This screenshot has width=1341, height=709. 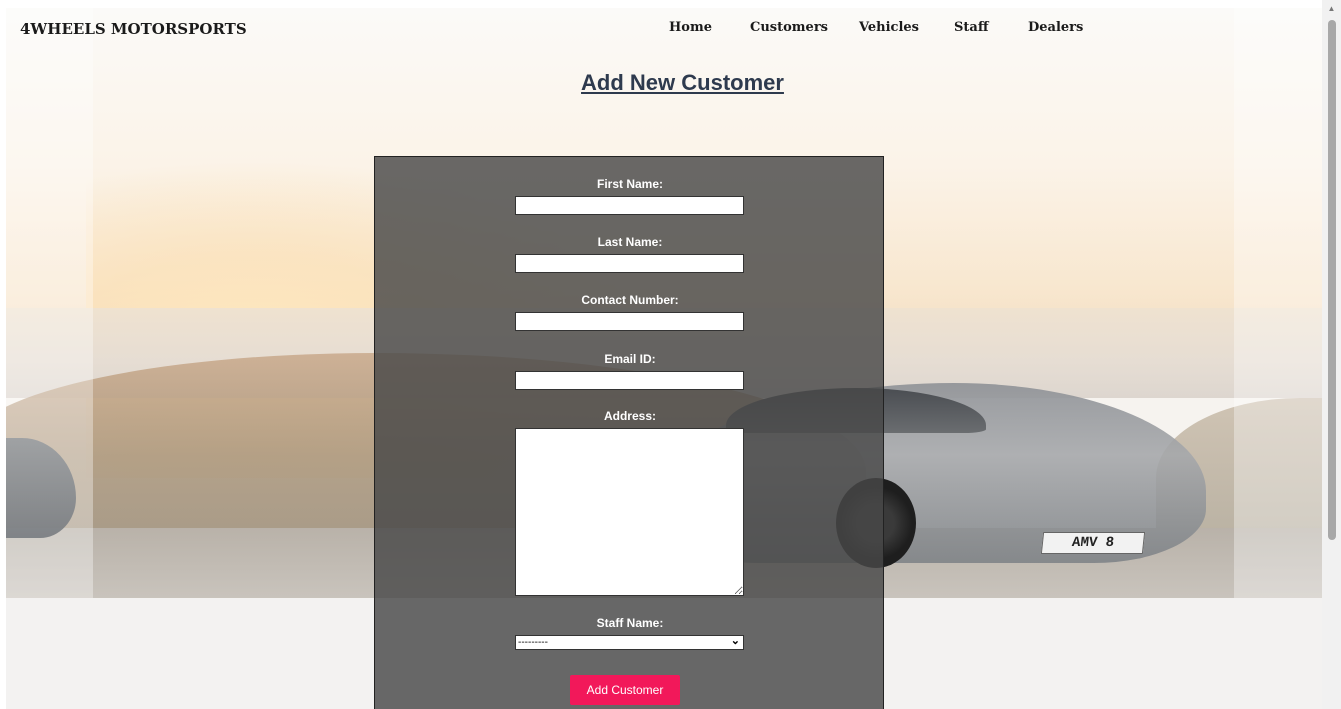 I want to click on staff-name-selected-value: ---------, so click(x=533, y=642).